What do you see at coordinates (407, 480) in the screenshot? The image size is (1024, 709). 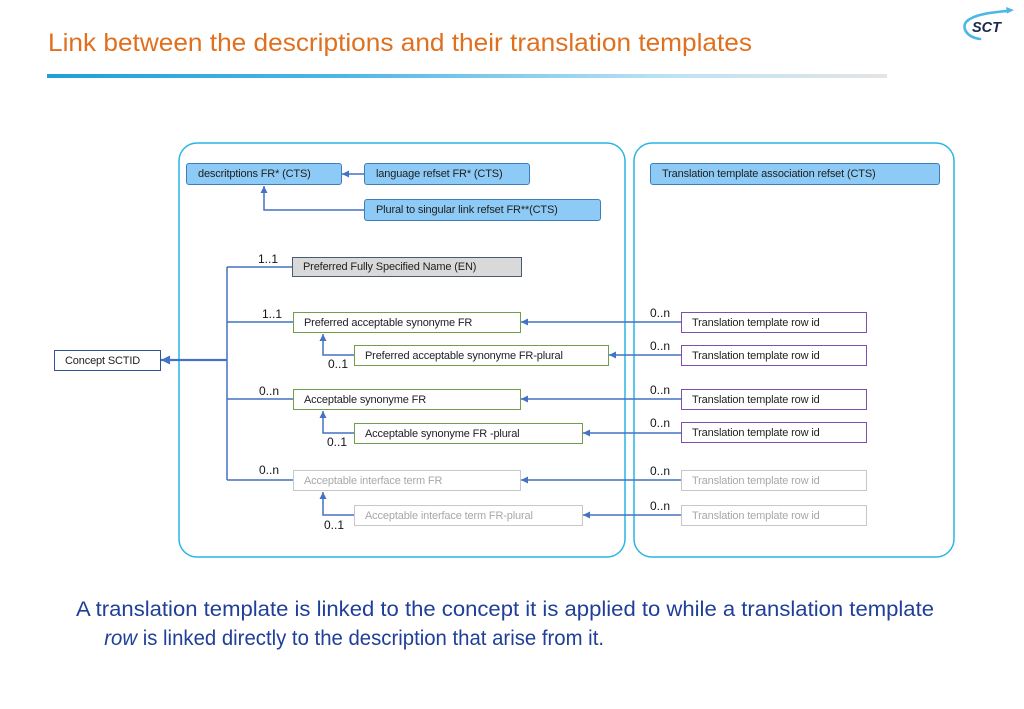 I see `interface-term-box: Acceptable interface term FR` at bounding box center [407, 480].